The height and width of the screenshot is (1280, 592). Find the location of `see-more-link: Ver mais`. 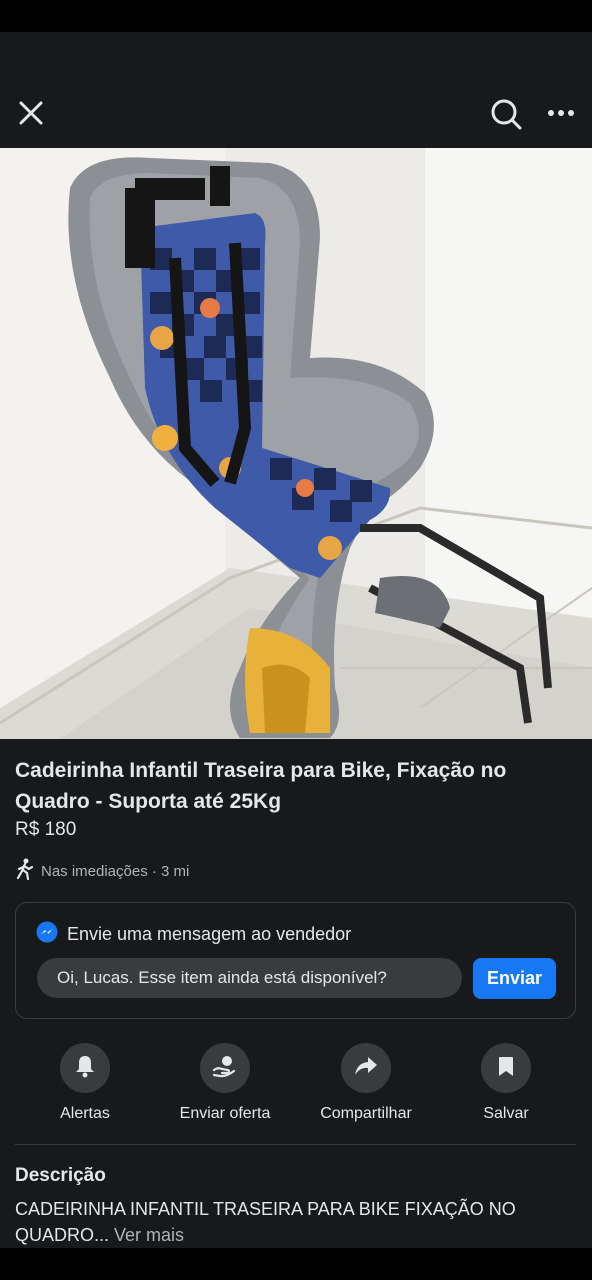

see-more-link: Ver mais is located at coordinates (149, 1235).